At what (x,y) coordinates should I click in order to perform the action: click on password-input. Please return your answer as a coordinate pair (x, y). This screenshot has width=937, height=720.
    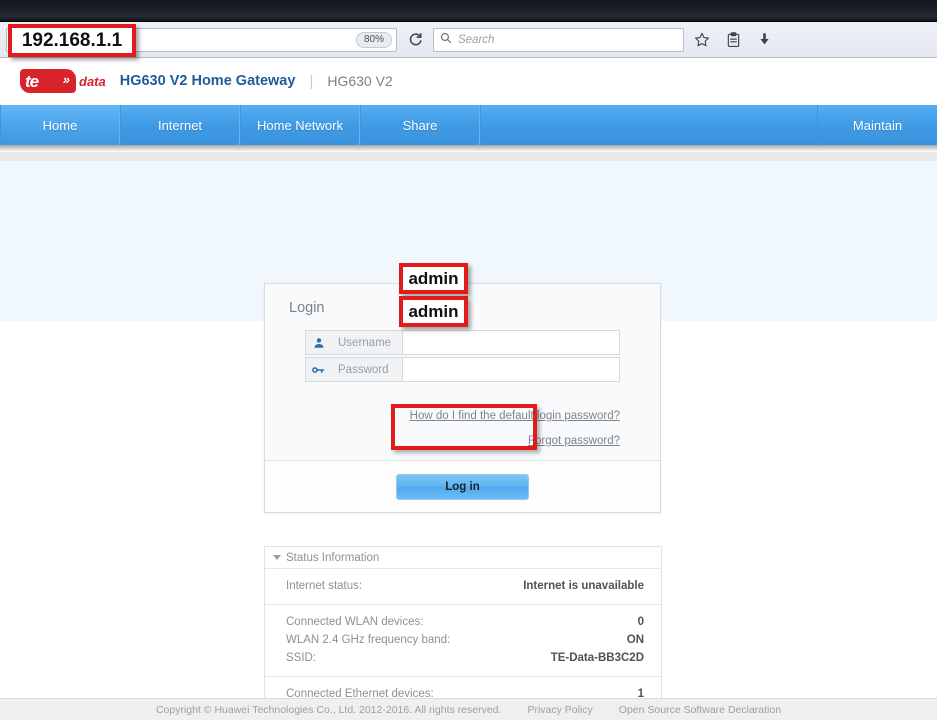
    Looking at the image, I should click on (511, 369).